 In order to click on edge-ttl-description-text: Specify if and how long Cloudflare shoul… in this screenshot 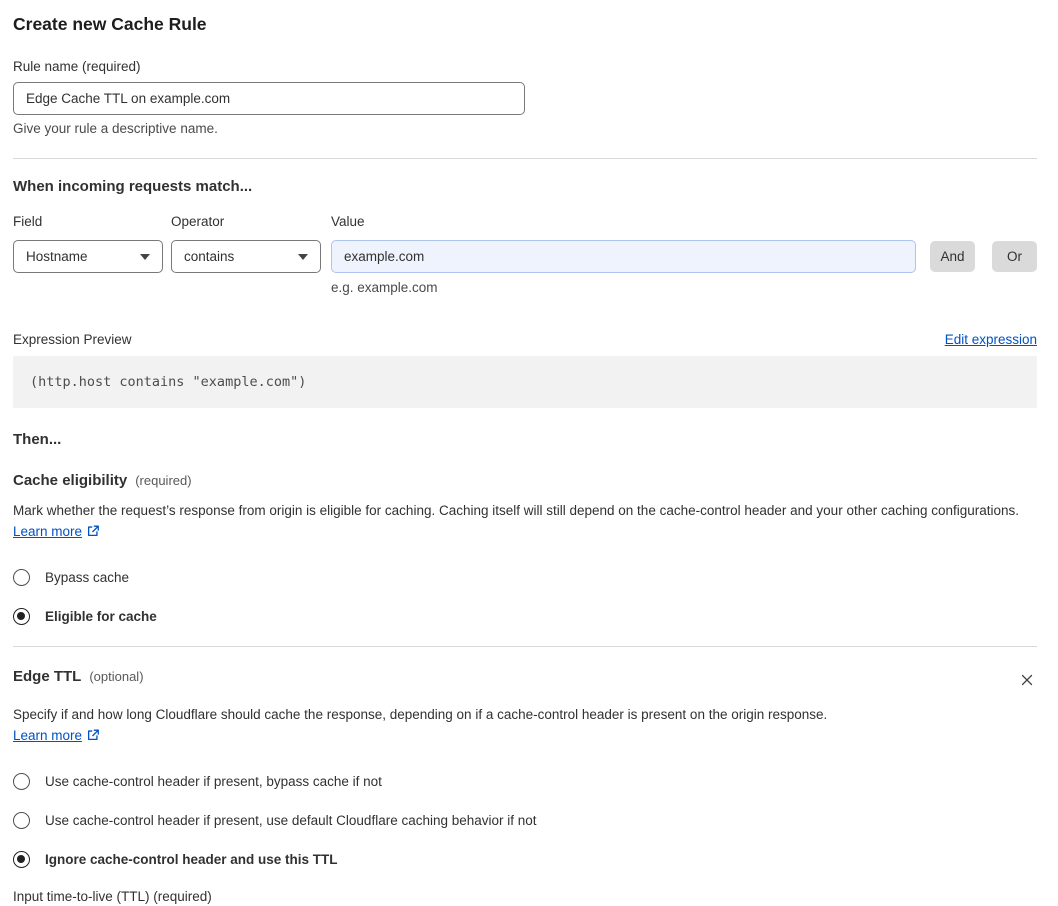, I will do `click(420, 714)`.